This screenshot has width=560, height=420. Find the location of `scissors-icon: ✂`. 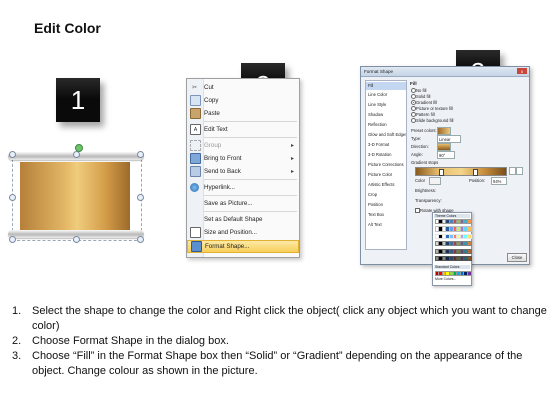

scissors-icon: ✂ is located at coordinates (194, 88).